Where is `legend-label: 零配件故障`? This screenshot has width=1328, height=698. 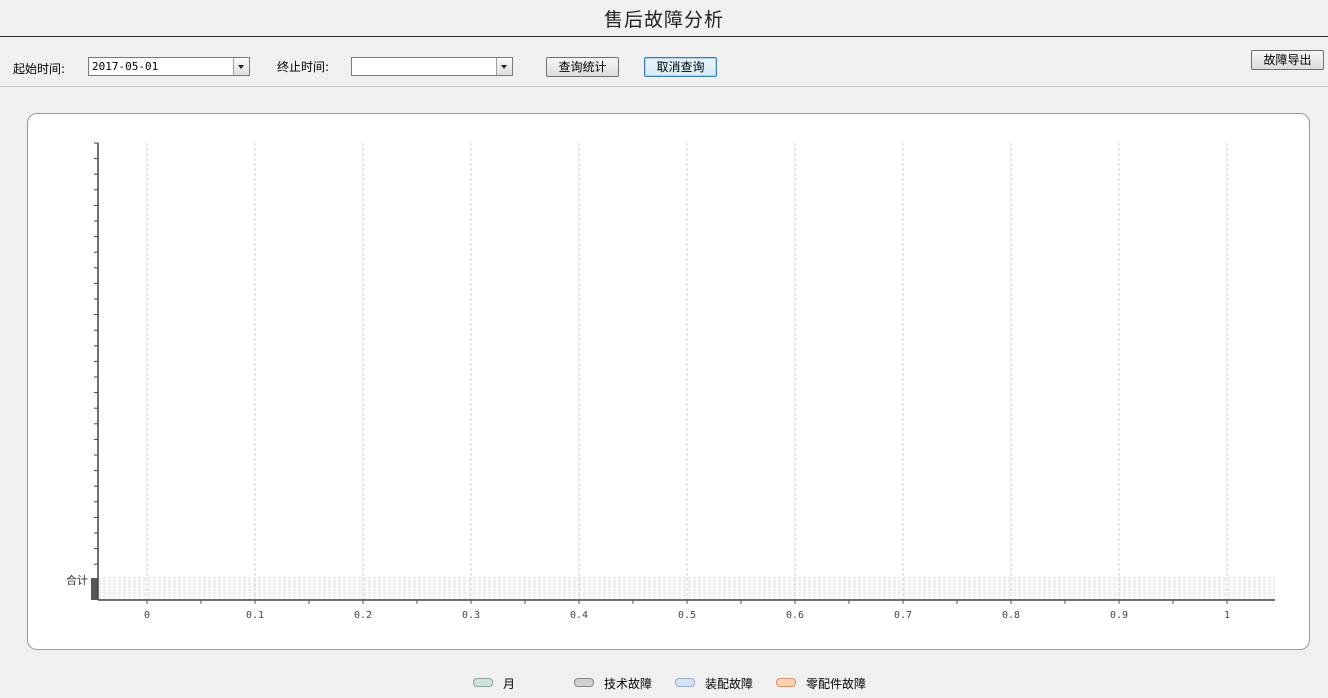
legend-label: 零配件故障 is located at coordinates (836, 684).